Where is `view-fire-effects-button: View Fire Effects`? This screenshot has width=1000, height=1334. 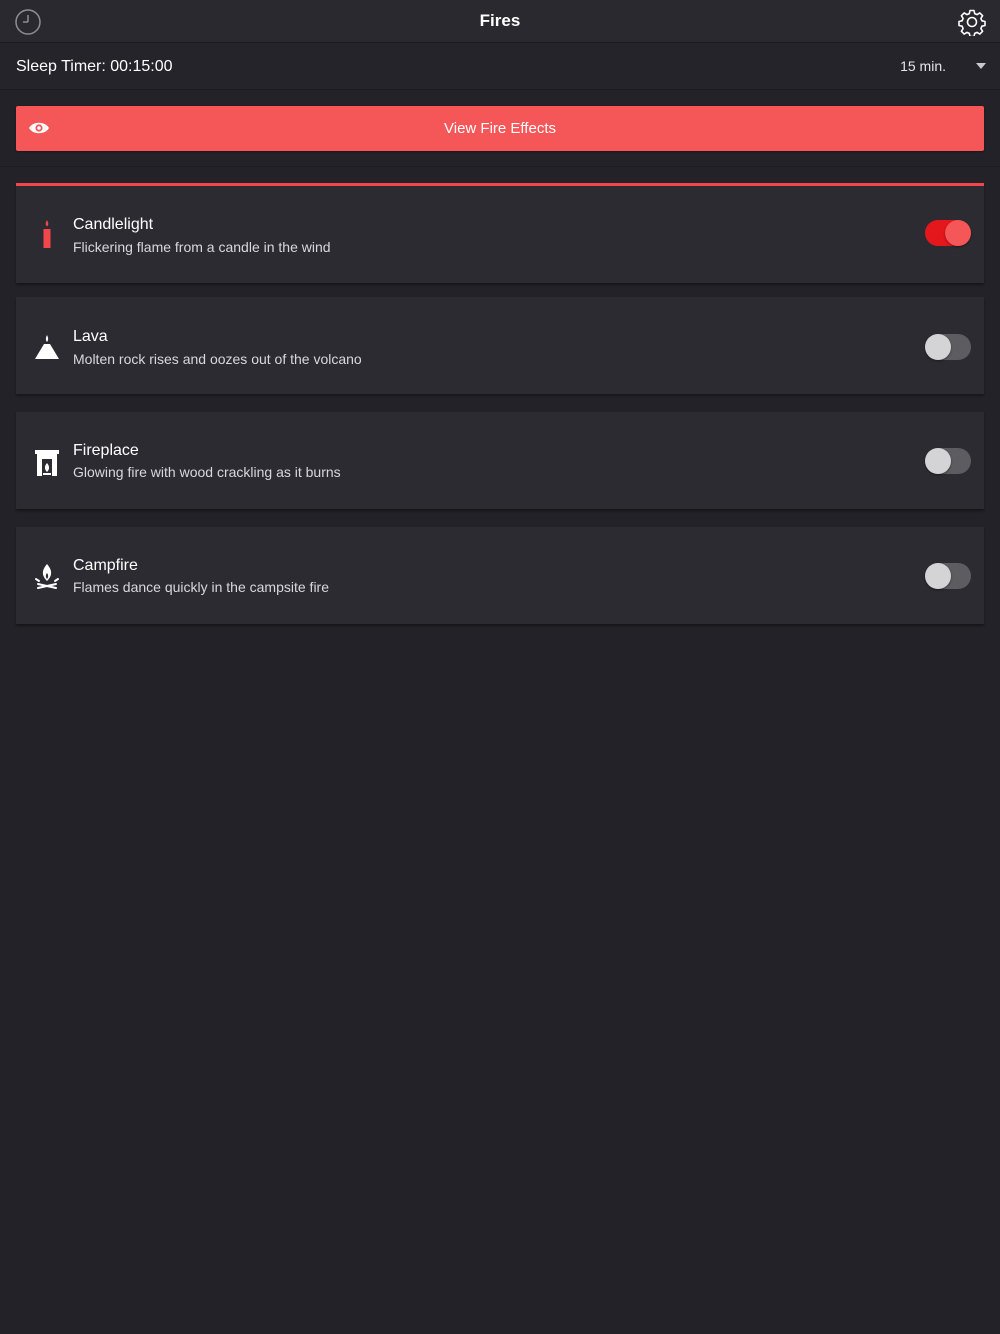
view-fire-effects-button: View Fire Effects is located at coordinates (500, 128).